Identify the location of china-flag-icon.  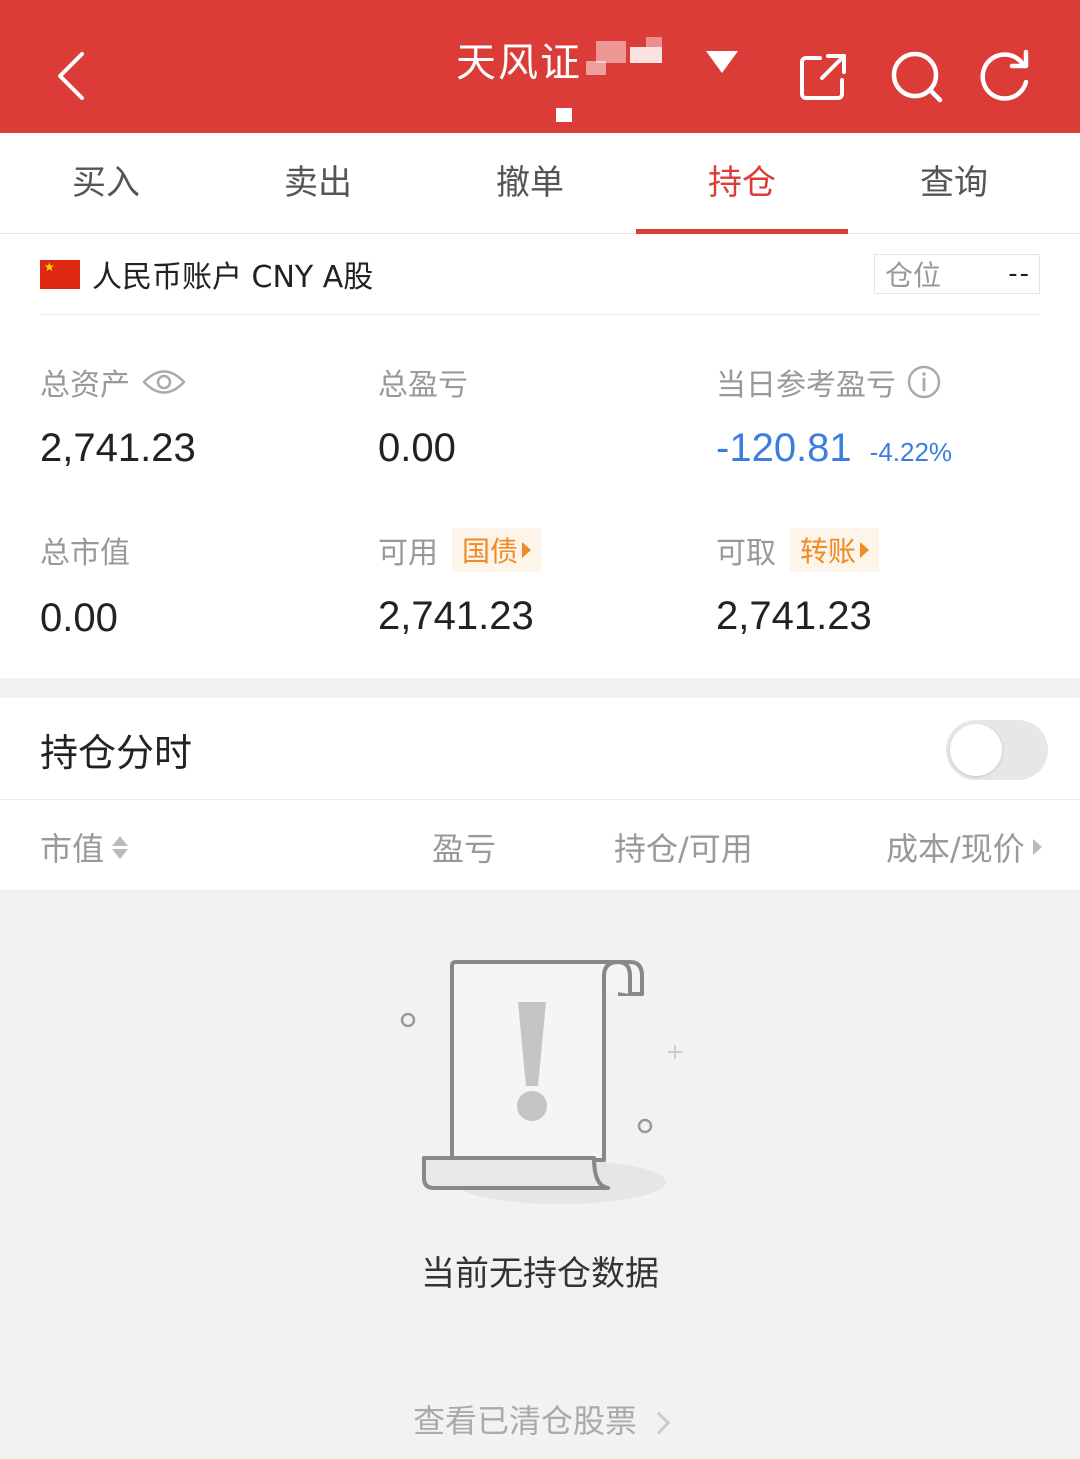
(60, 274).